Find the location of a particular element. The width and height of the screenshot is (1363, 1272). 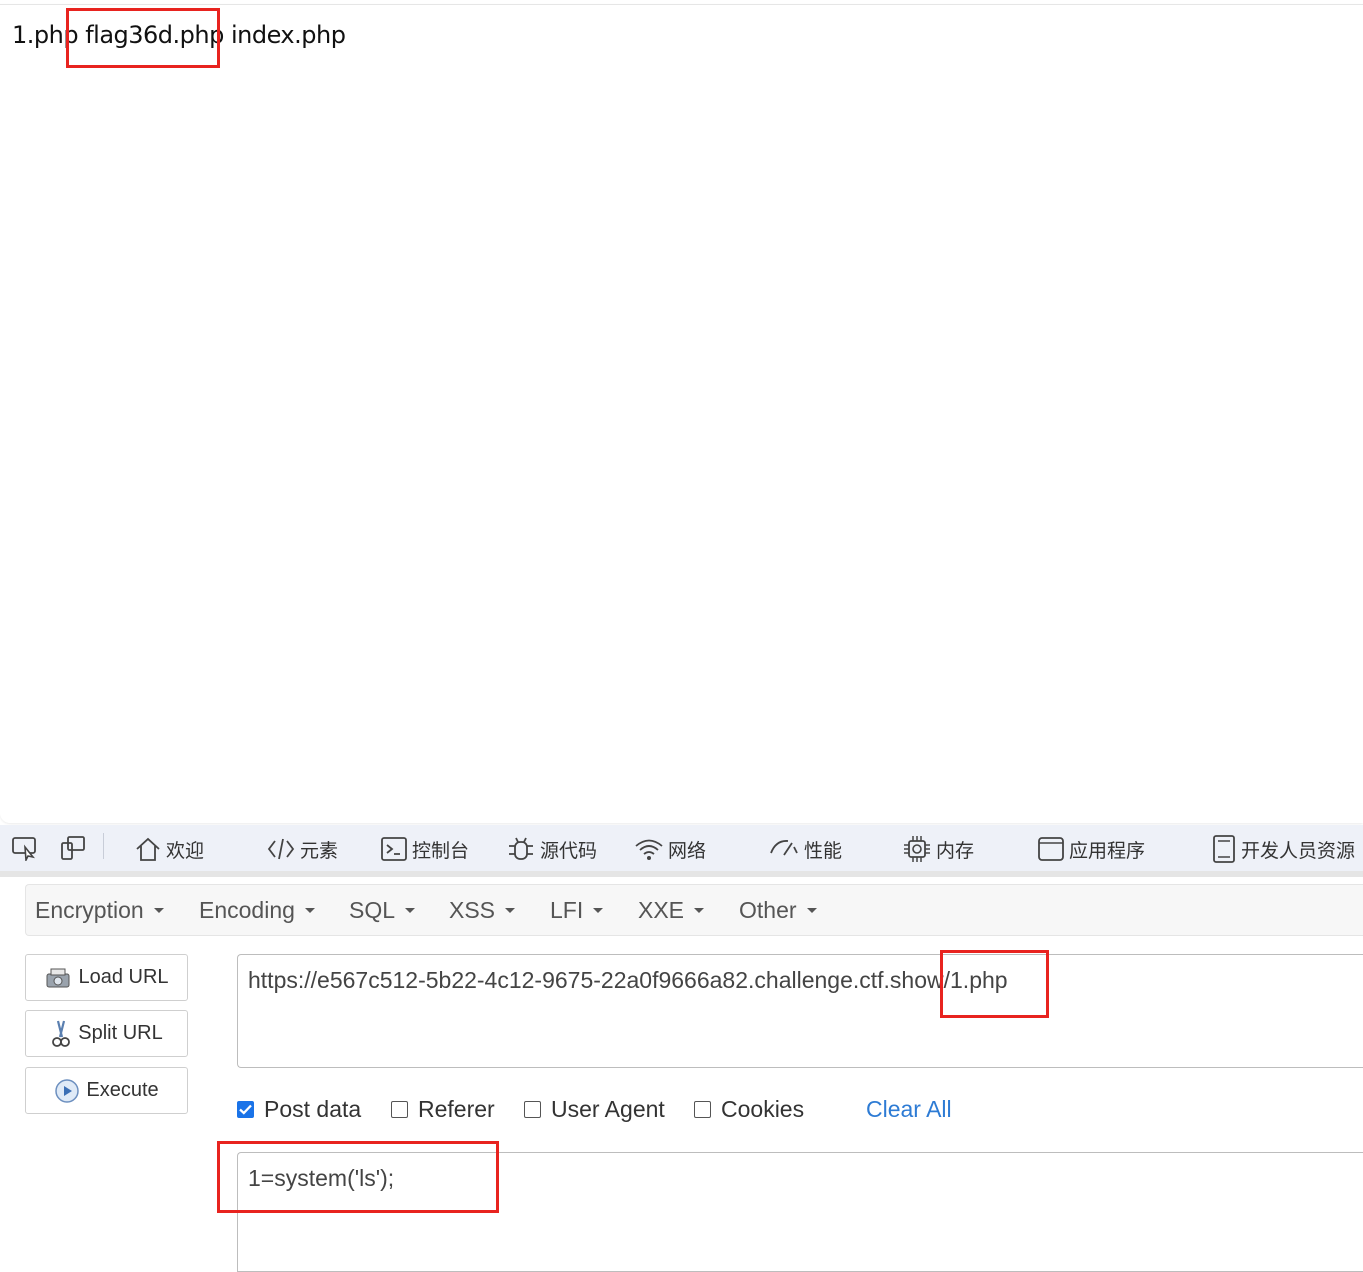

tab-performance: 性能 is located at coordinates (805, 849).